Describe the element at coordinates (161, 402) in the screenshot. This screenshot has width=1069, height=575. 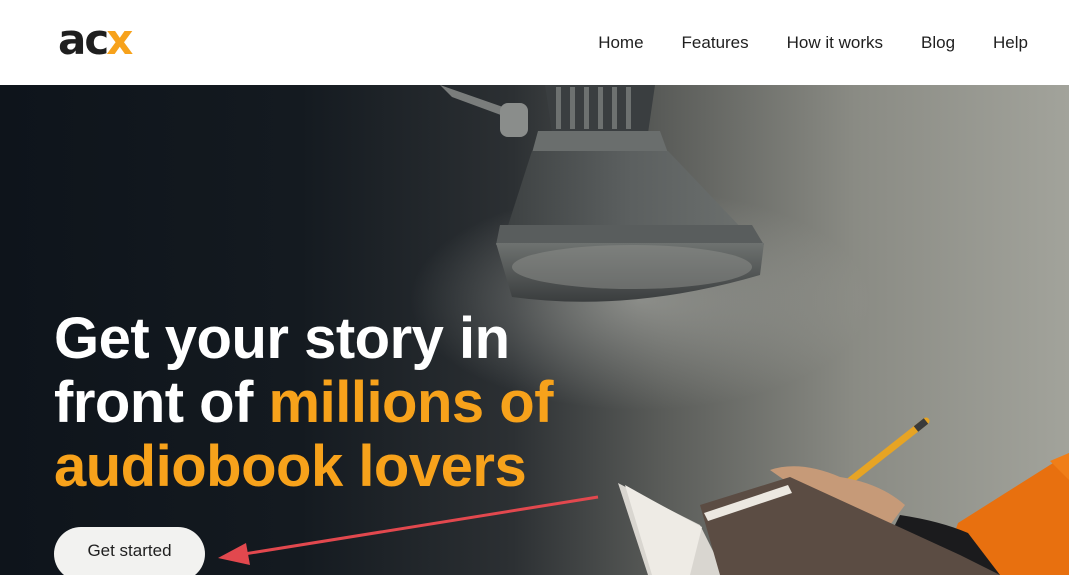
I see `hero-heading-line-2: front of` at that location.